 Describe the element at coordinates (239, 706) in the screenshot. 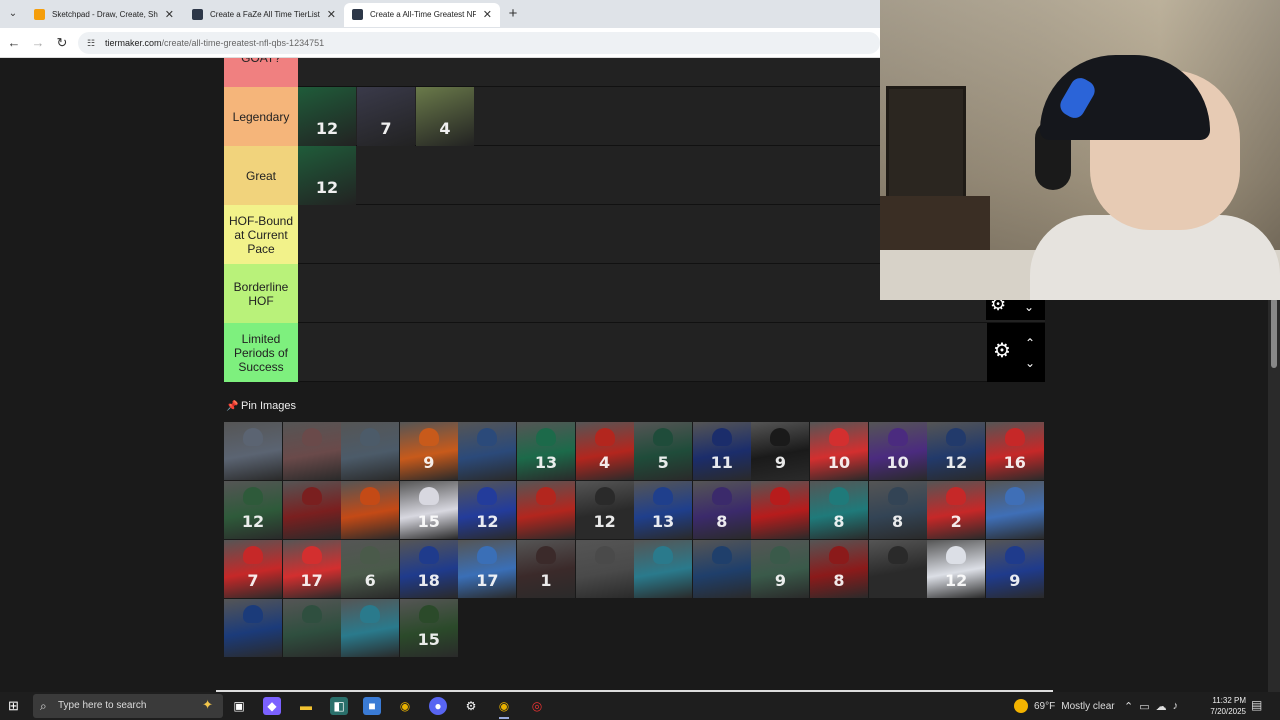

I see `task-view-icon: ▣` at that location.